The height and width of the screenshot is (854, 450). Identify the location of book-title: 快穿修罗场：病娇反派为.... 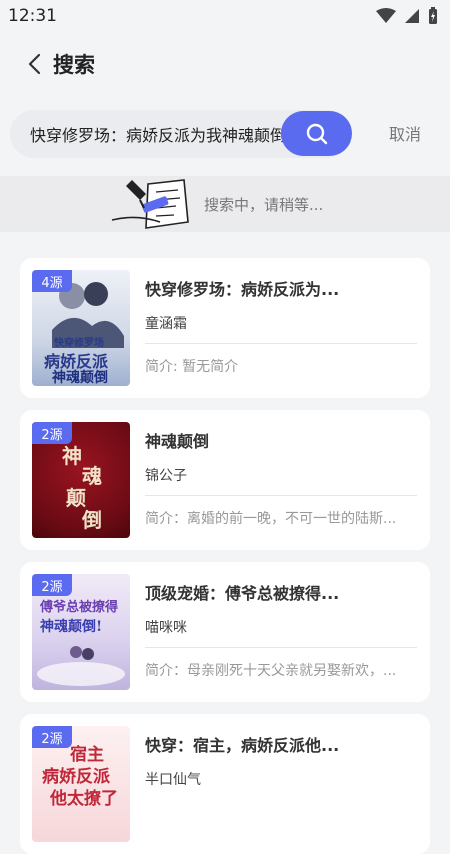
(242, 289).